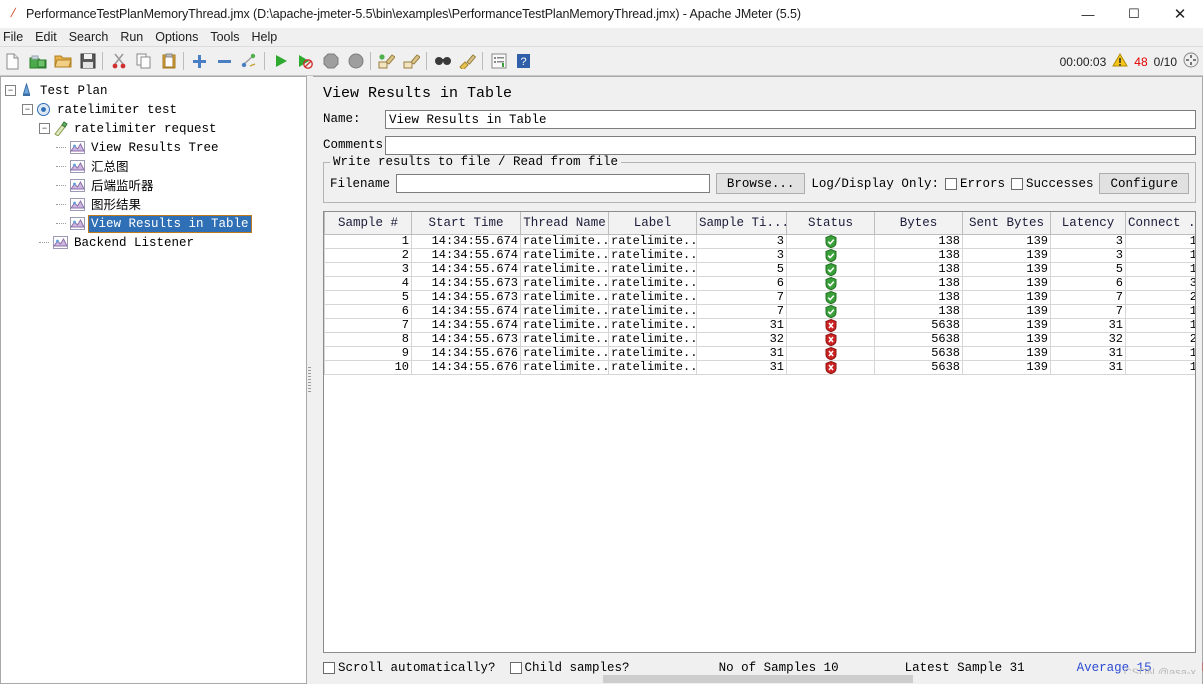  Describe the element at coordinates (26, 91) in the screenshot. I see `test-plan-icon` at that location.